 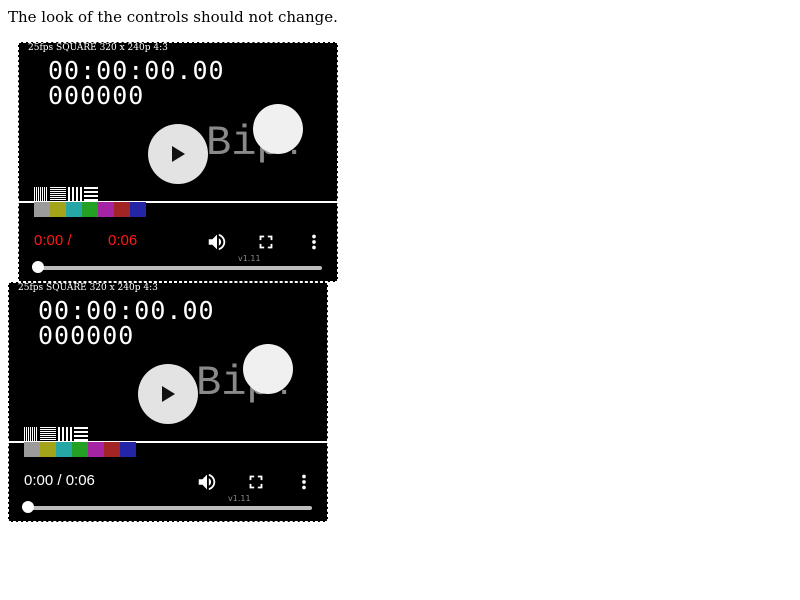 I want to click on current-time: 0:00 / 0:06, so click(x=59, y=480).